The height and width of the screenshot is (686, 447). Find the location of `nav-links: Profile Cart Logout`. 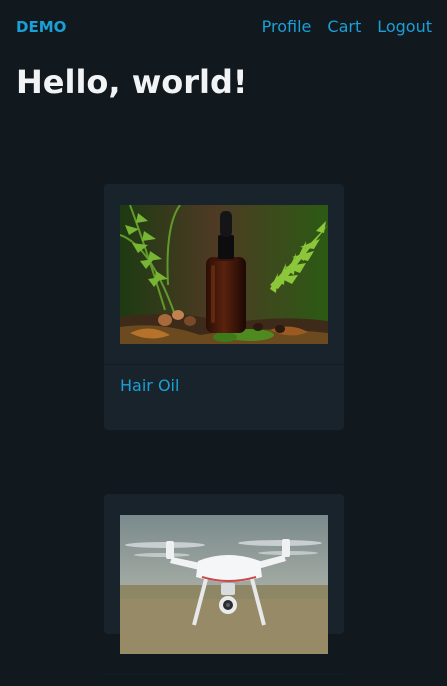

nav-links: Profile Cart Logout is located at coordinates (347, 26).